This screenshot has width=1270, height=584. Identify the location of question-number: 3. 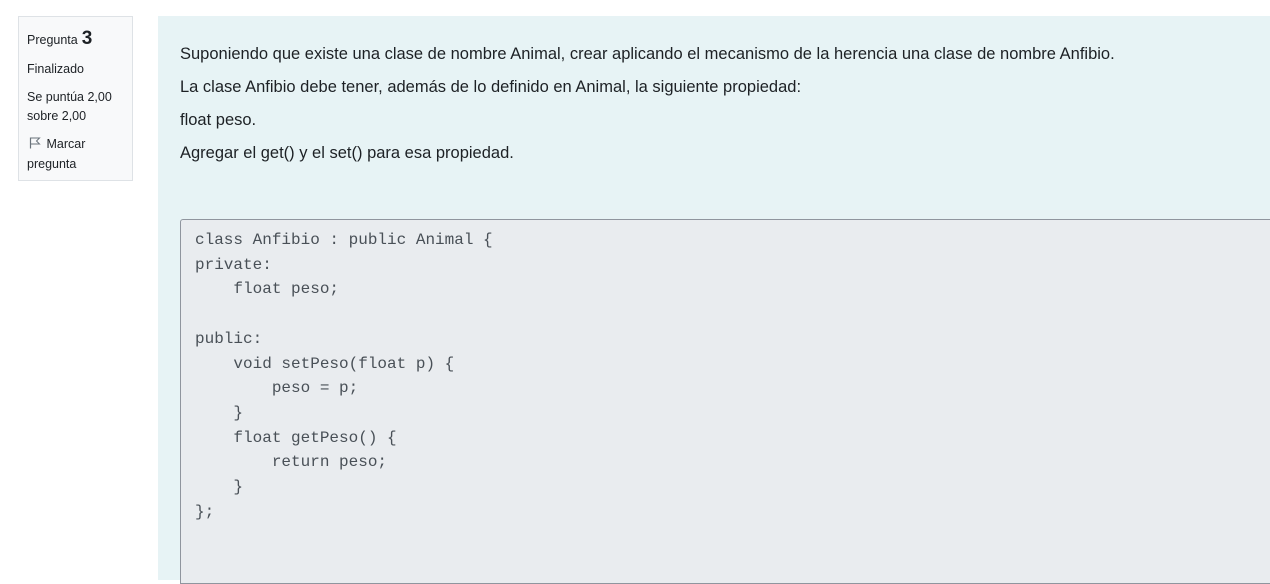
(87, 38).